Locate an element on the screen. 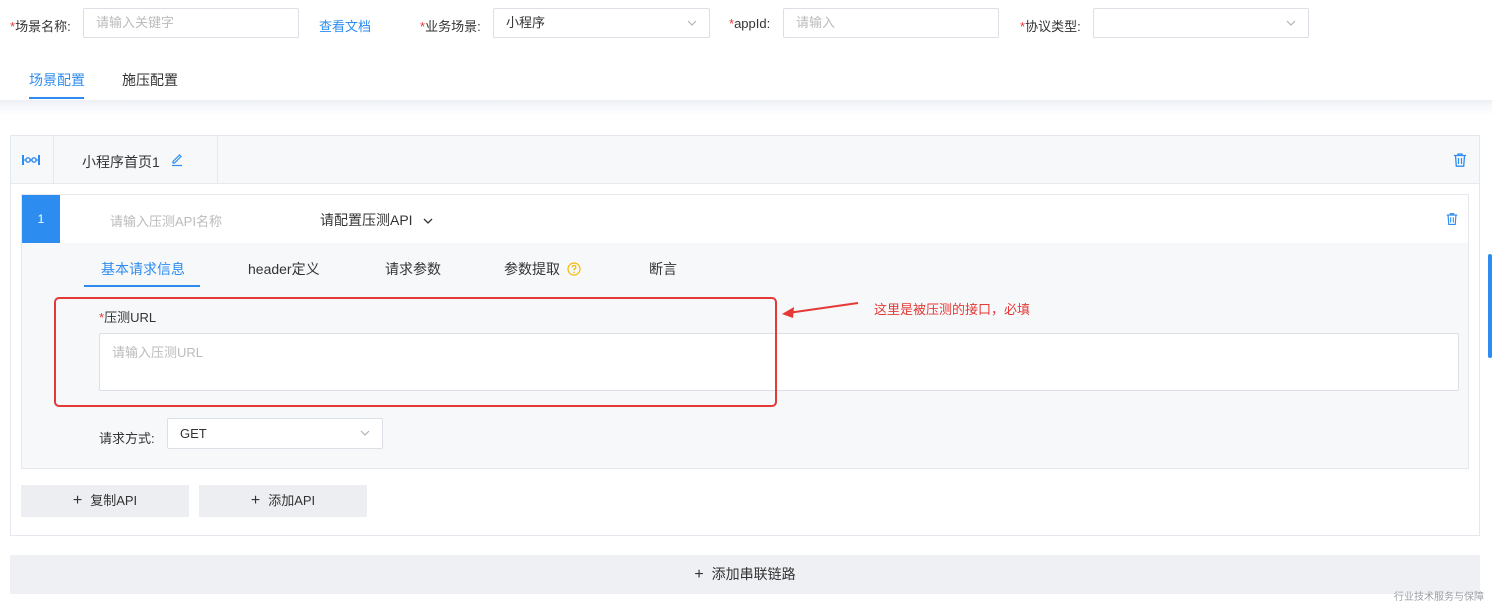  question-circle-icon is located at coordinates (574, 269).